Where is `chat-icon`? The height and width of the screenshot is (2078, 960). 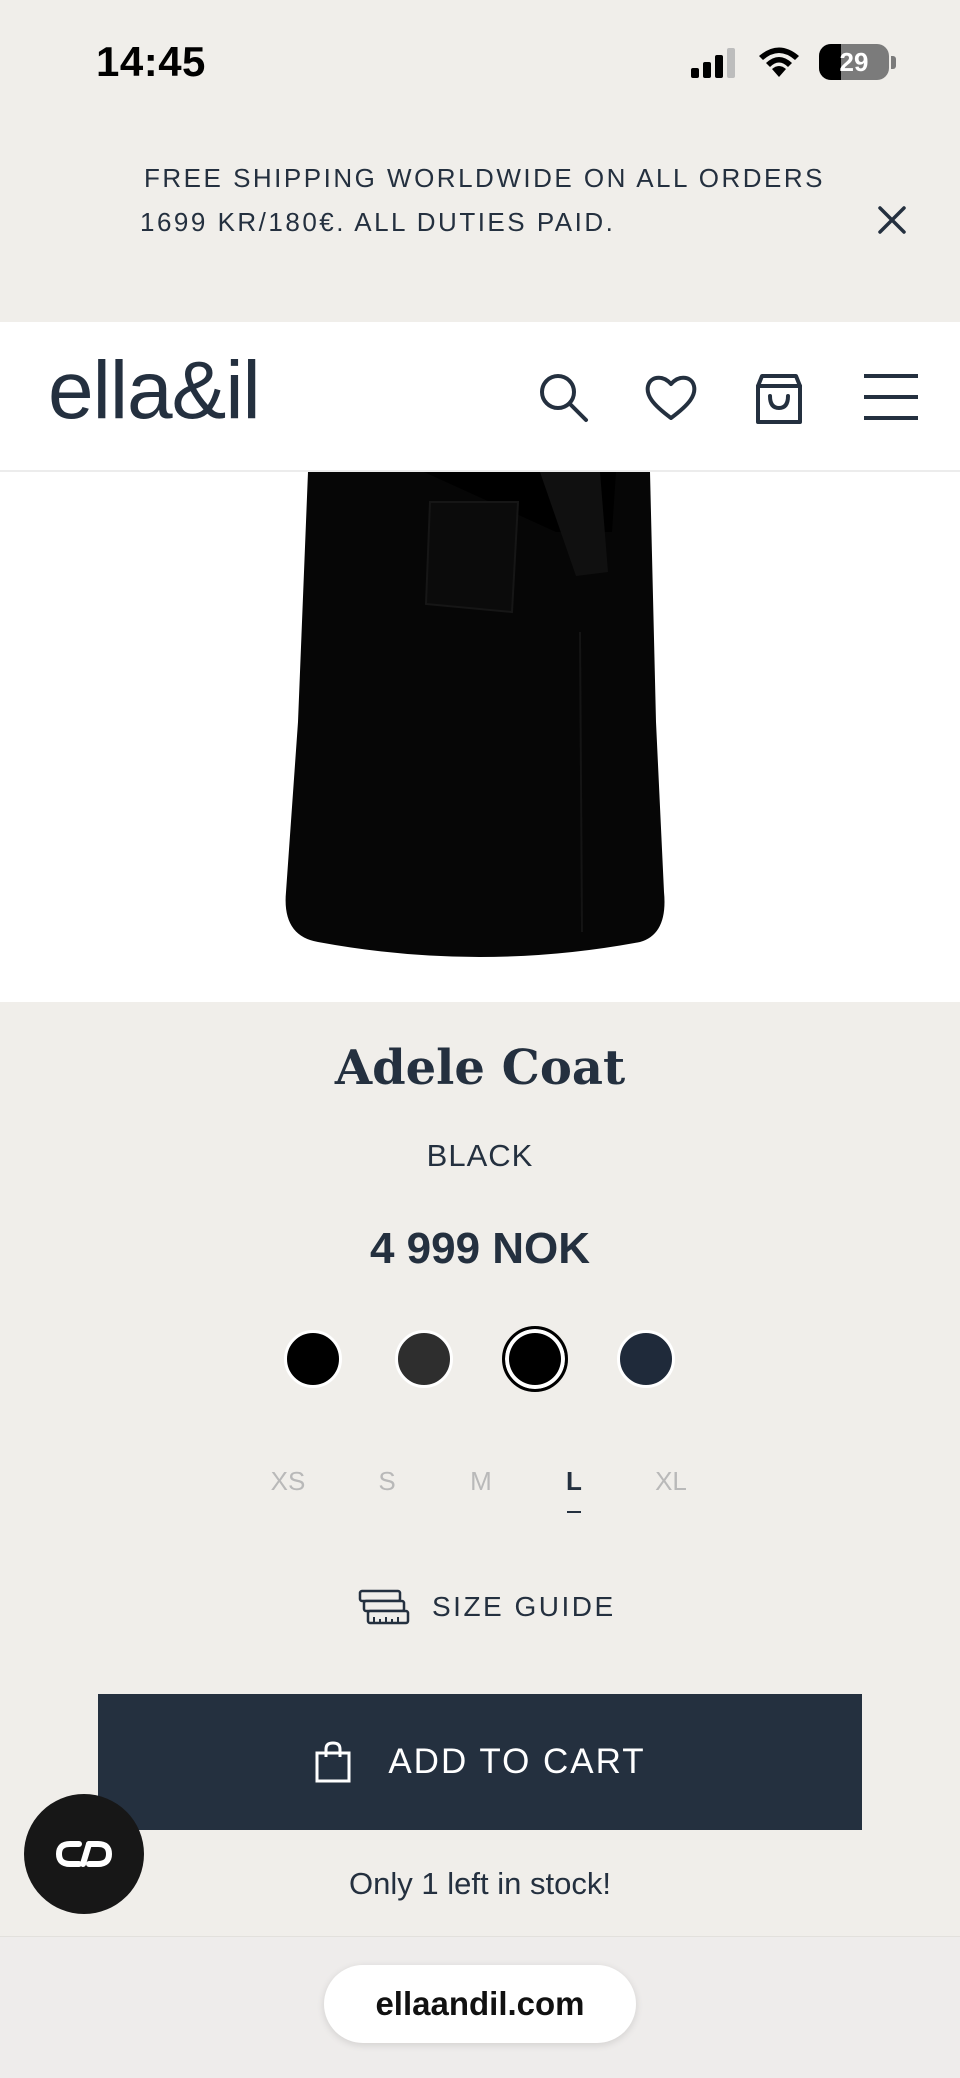 chat-icon is located at coordinates (84, 1854).